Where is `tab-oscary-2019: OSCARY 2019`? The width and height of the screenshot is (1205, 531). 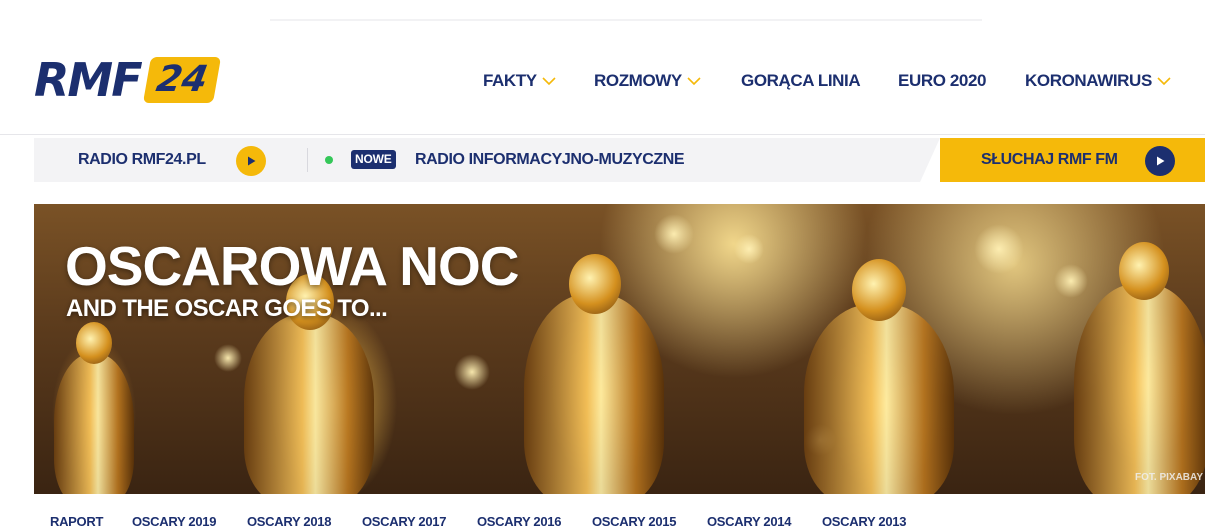
tab-oscary-2019: OSCARY 2019 is located at coordinates (174, 521).